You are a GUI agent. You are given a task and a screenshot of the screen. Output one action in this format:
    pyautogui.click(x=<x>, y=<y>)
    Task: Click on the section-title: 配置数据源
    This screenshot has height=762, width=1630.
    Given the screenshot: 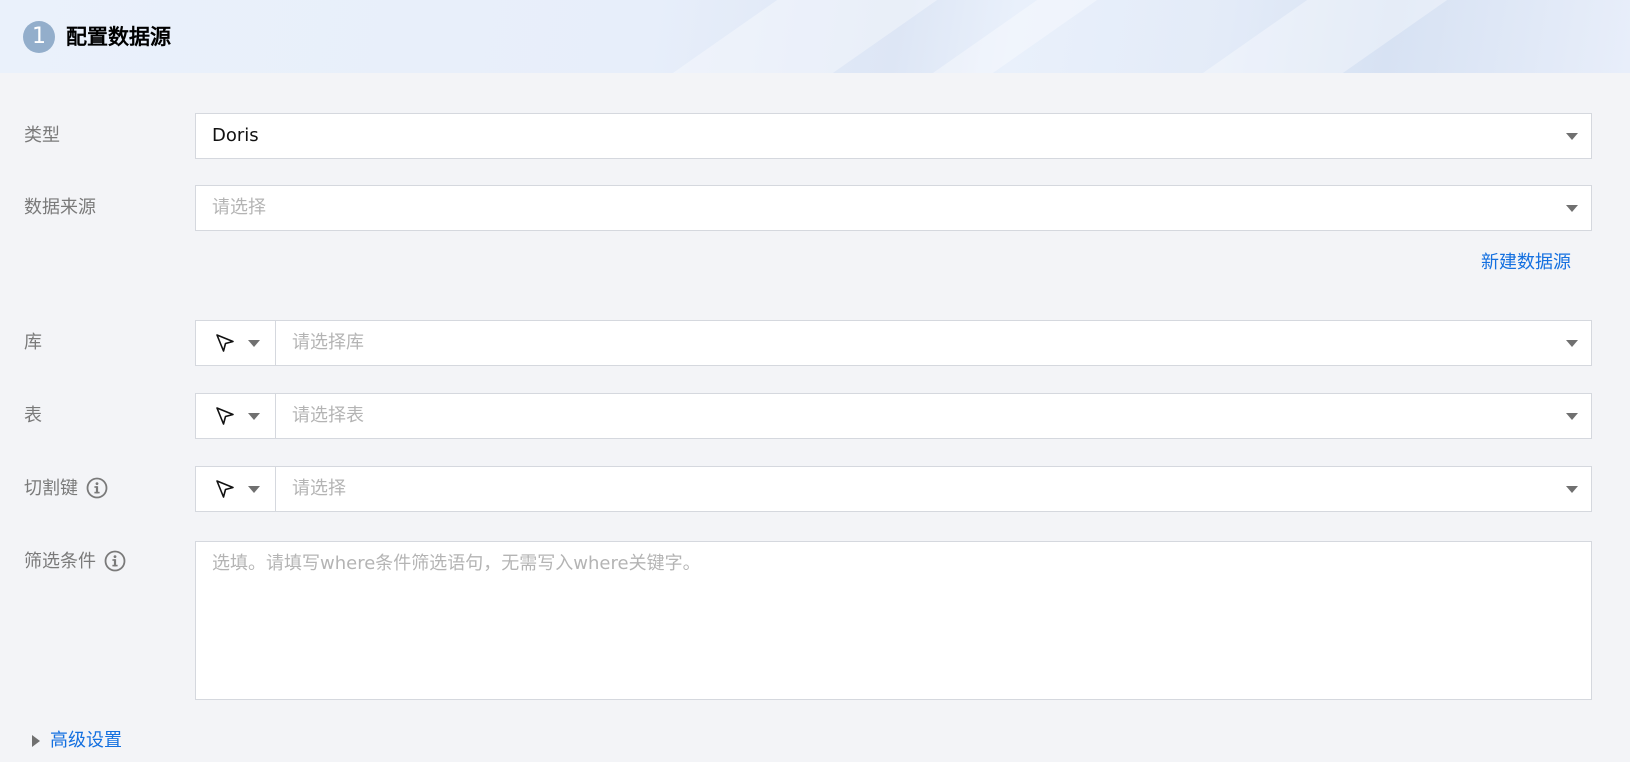 What is the action you would take?
    pyautogui.click(x=118, y=37)
    